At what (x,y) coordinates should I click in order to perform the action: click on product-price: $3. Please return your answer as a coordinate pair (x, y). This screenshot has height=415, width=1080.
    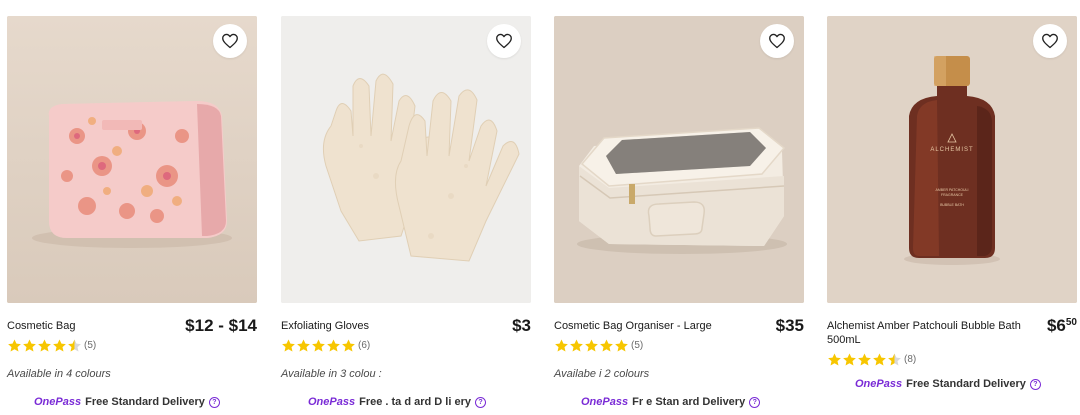
    Looking at the image, I should click on (521, 325).